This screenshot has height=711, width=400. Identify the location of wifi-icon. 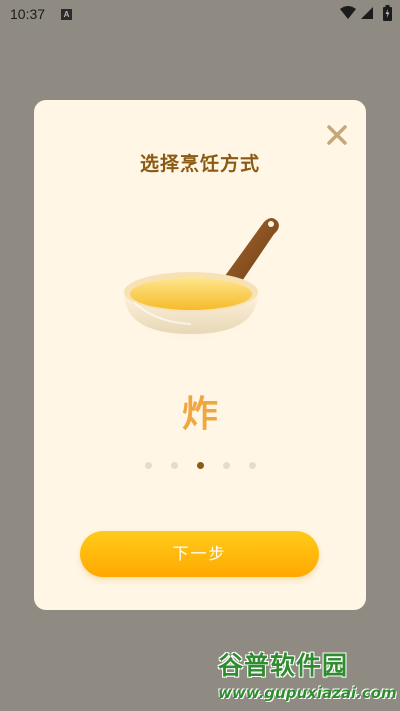
(348, 12).